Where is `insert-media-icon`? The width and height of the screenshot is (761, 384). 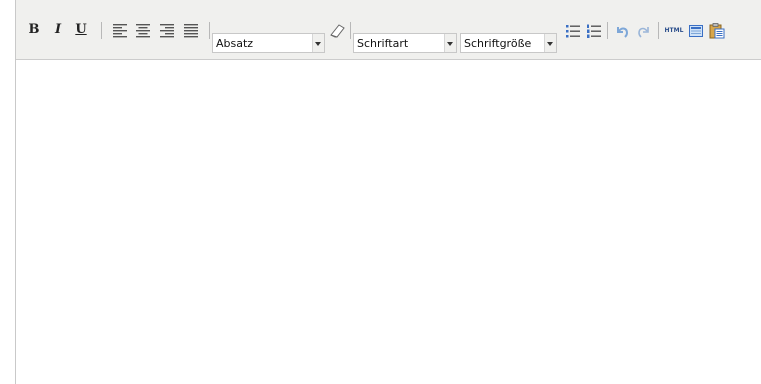 insert-media-icon is located at coordinates (696, 31).